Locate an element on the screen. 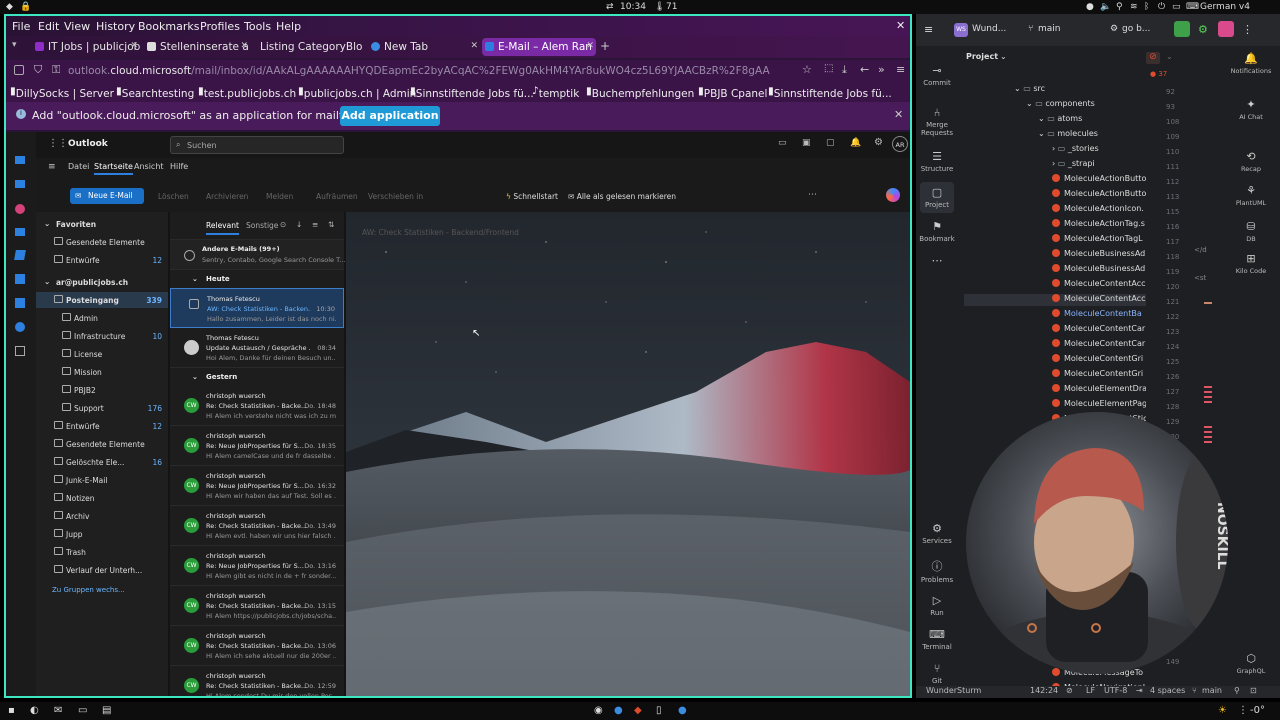 The height and width of the screenshot is (720, 1280). run-tool: ▷ Run is located at coordinates (937, 605).